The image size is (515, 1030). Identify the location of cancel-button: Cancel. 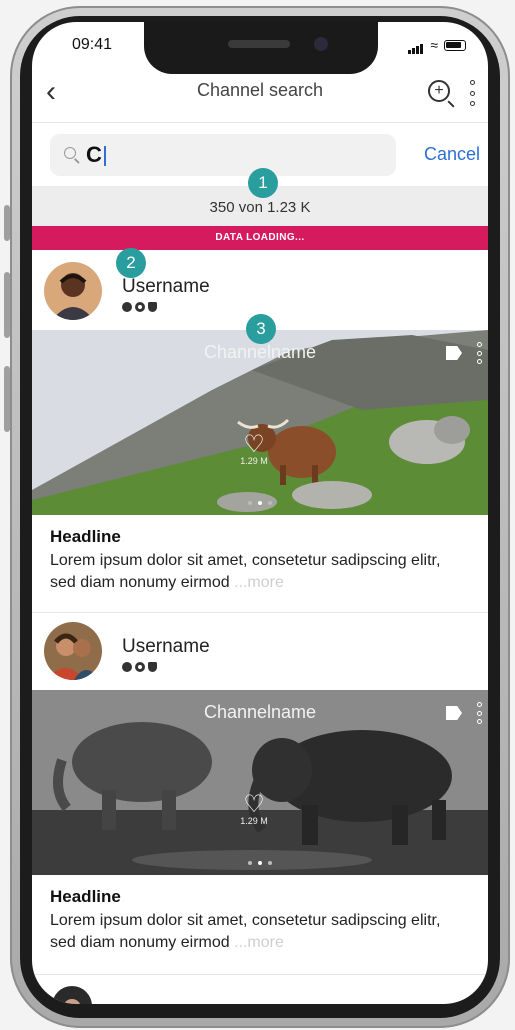
(452, 154).